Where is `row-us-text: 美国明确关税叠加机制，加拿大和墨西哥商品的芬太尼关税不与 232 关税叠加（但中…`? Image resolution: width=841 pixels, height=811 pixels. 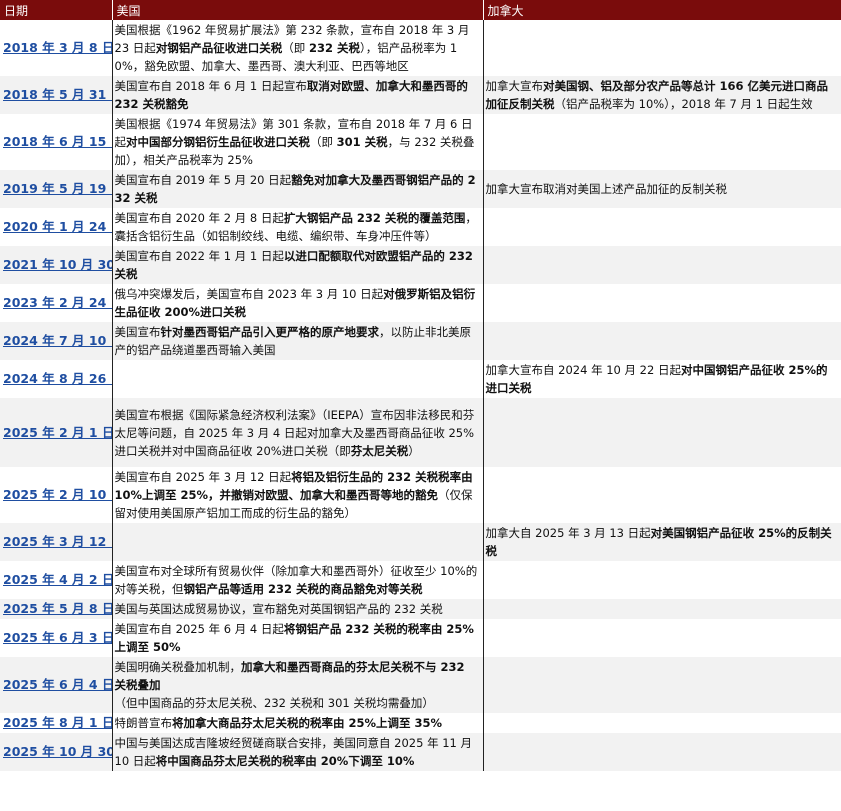
row-us-text: 美国明确关税叠加机制，加拿大和墨西哥商品的芬太尼关税不与 232 关税叠加（但中… is located at coordinates (297, 685).